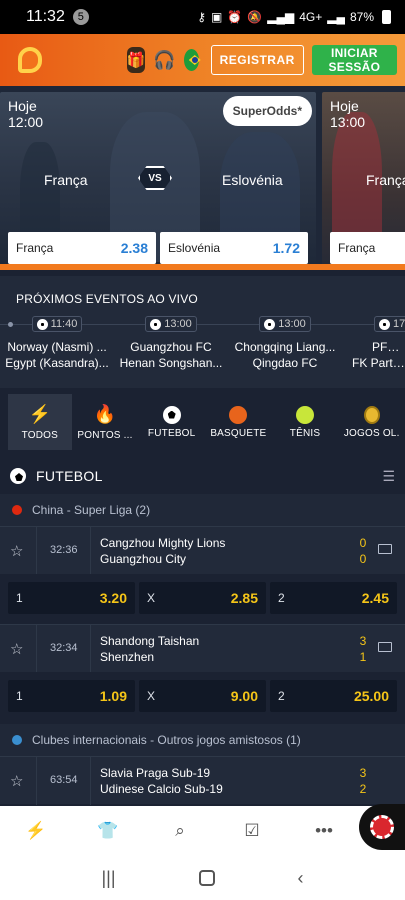 The height and width of the screenshot is (900, 405). What do you see at coordinates (399, 324) in the screenshot?
I see `event-time: 17` at bounding box center [399, 324].